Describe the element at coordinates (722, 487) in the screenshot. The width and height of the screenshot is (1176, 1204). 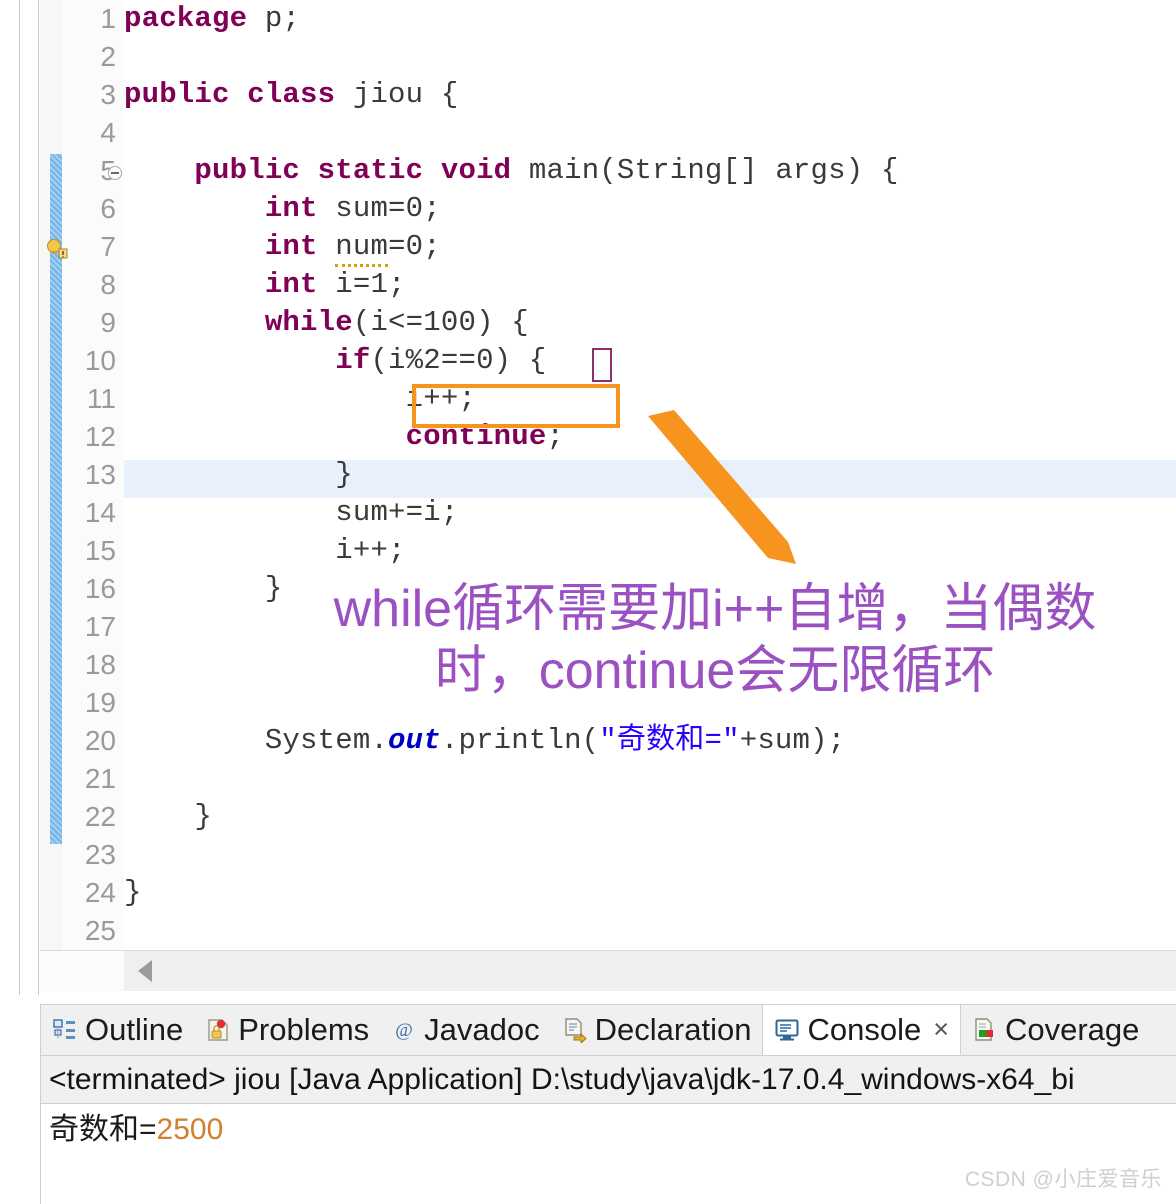
I see `annotation-arrow-icon` at that location.